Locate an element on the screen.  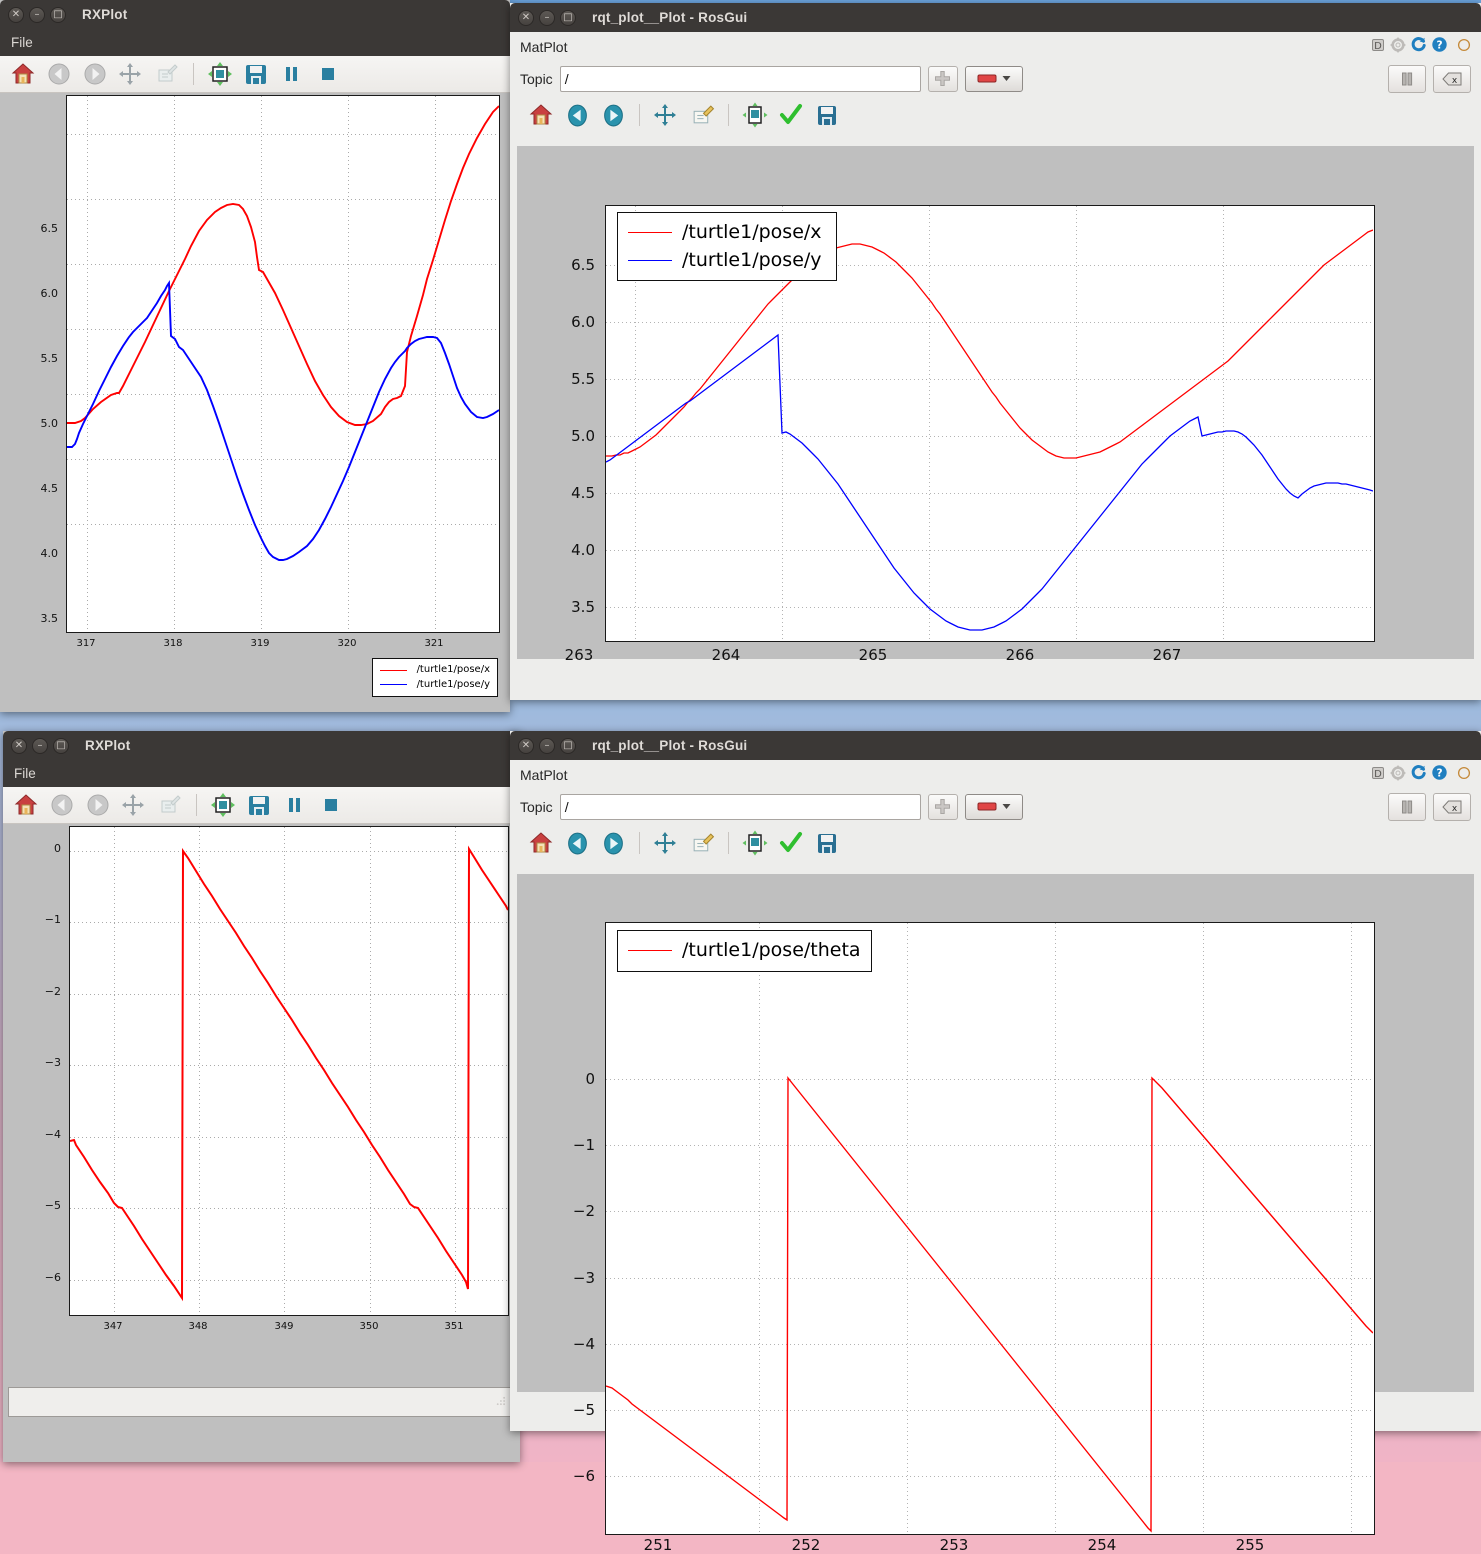
x-tick-label: 317 is located at coordinates (86, 643).